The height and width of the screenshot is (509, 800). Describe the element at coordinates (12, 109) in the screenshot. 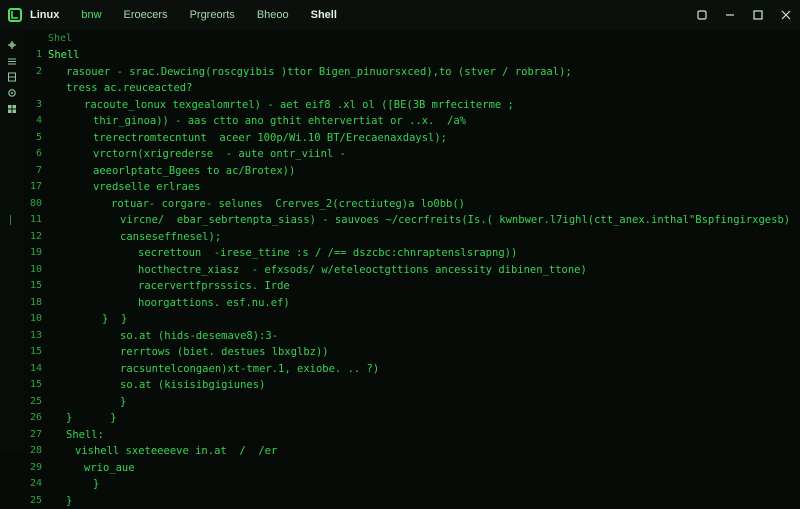

I see `extensions-icon` at that location.